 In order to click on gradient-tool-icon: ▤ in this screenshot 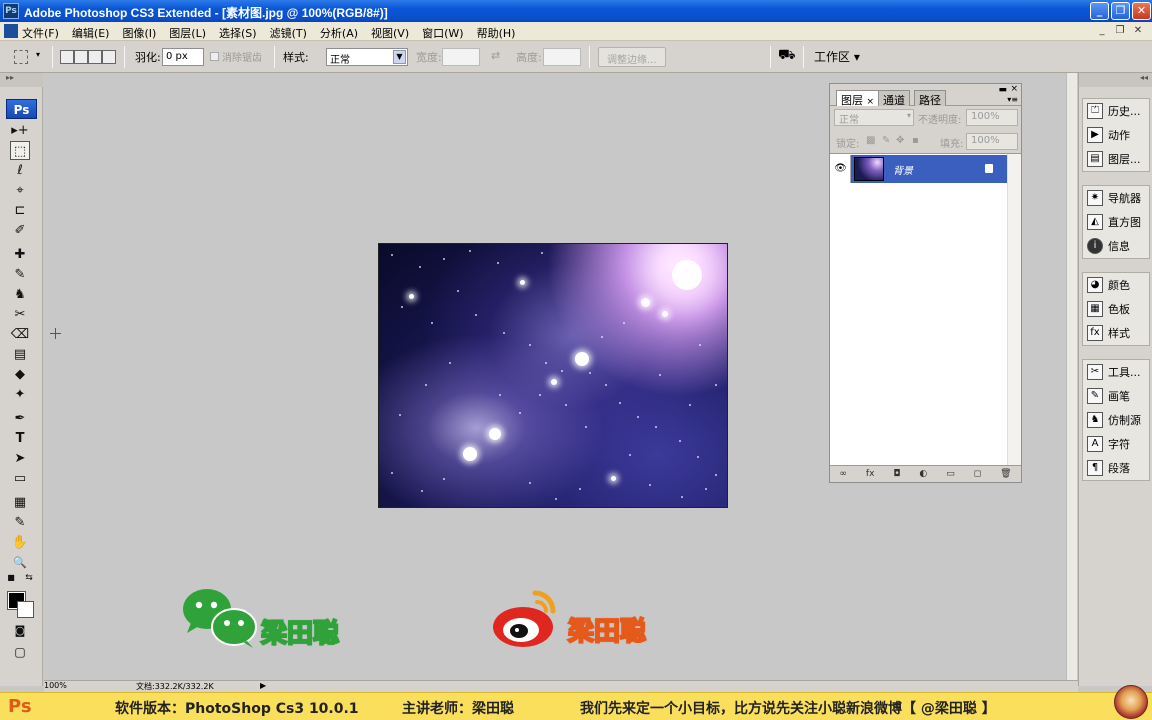, I will do `click(20, 354)`.